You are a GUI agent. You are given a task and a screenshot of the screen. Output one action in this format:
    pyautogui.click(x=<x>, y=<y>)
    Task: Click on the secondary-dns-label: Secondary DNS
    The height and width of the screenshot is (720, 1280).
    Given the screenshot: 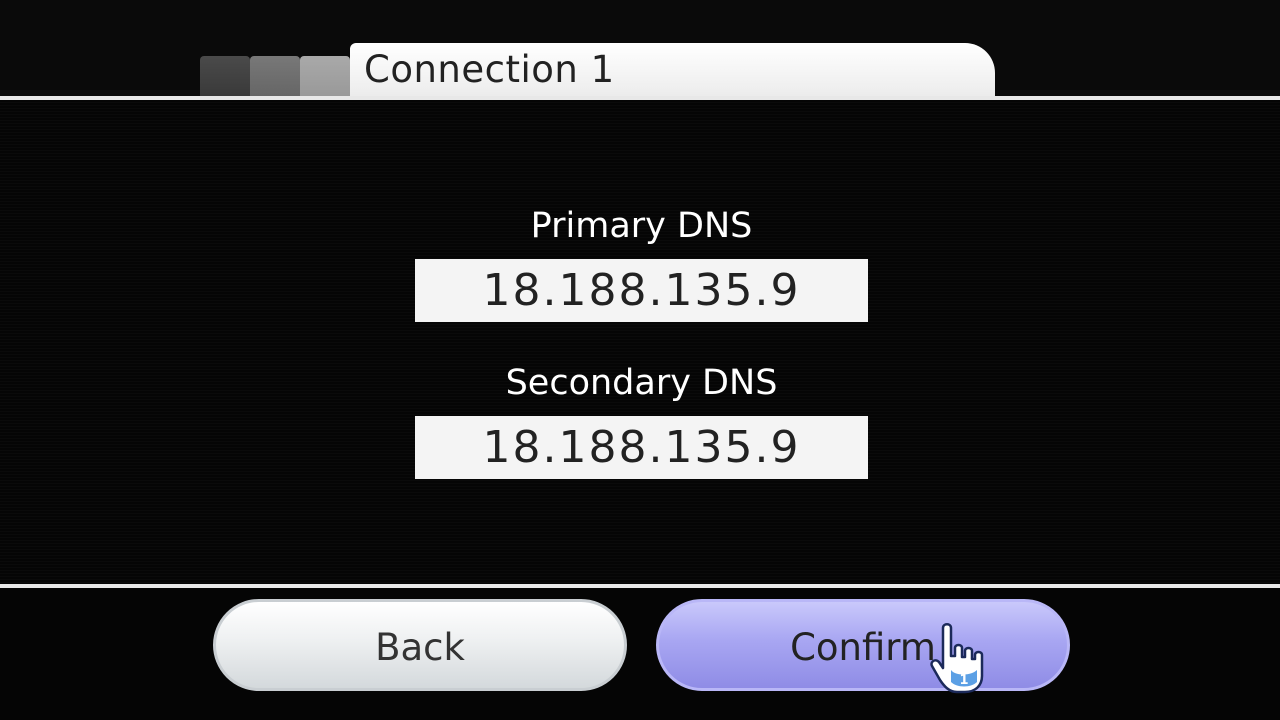 What is the action you would take?
    pyautogui.click(x=641, y=383)
    